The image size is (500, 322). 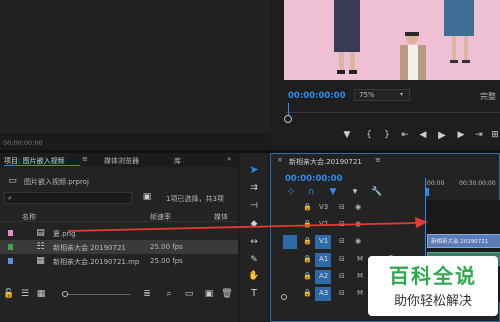 What do you see at coordinates (392, 113) in the screenshot?
I see `program-scrub-bar` at bounding box center [392, 113].